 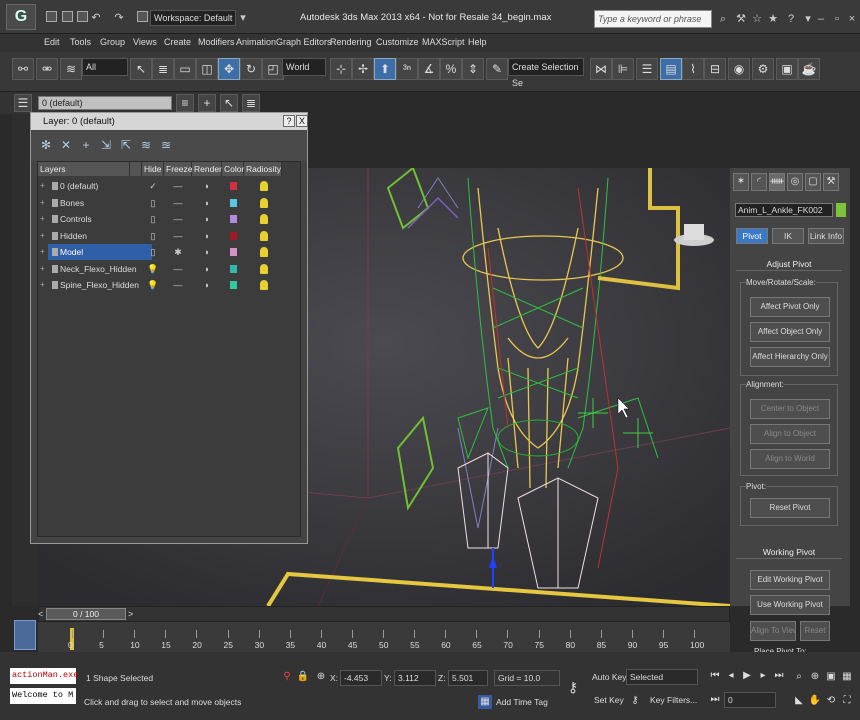 What do you see at coordinates (407, 69) in the screenshot?
I see `snaps-toggle-icon: ³ⁿ` at bounding box center [407, 69].